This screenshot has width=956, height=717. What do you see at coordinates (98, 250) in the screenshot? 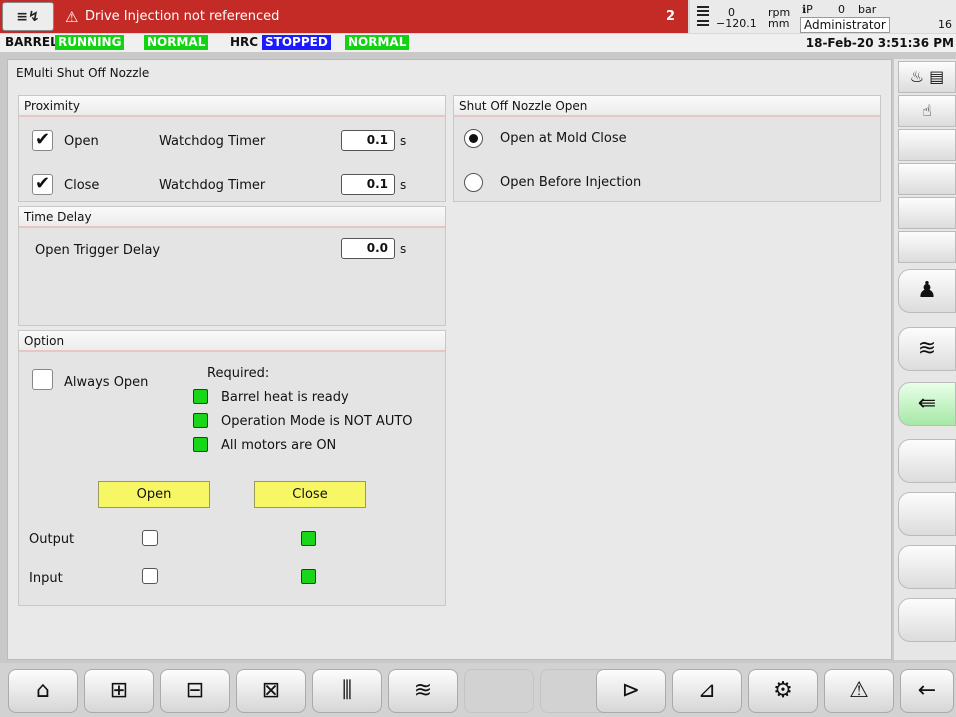
I see `trigger-delay-label: Open Trigger Delay` at bounding box center [98, 250].